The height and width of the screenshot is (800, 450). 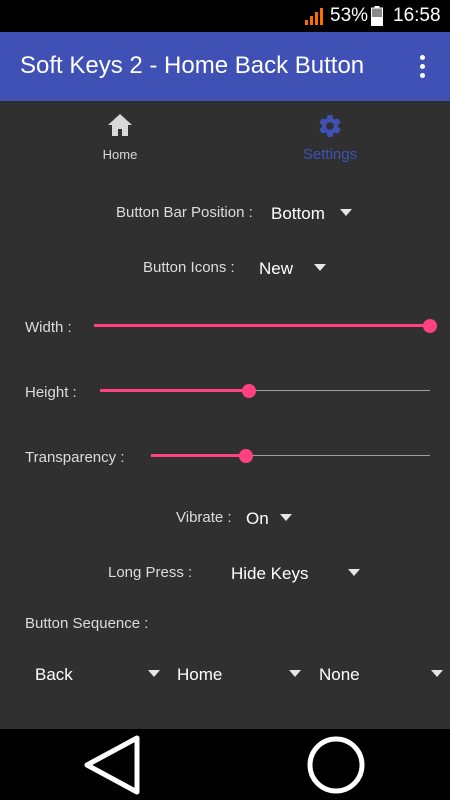 What do you see at coordinates (120, 125) in the screenshot?
I see `home-icon` at bounding box center [120, 125].